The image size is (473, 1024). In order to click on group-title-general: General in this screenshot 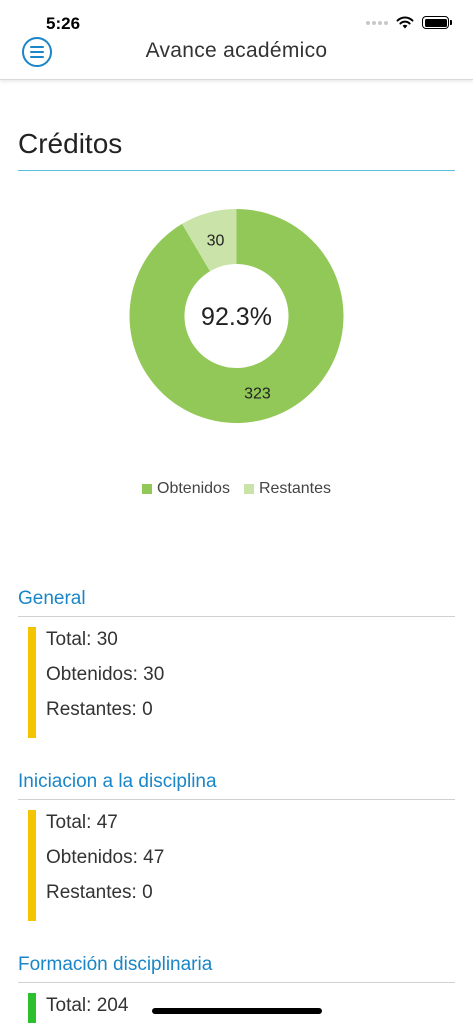, I will do `click(236, 602)`.